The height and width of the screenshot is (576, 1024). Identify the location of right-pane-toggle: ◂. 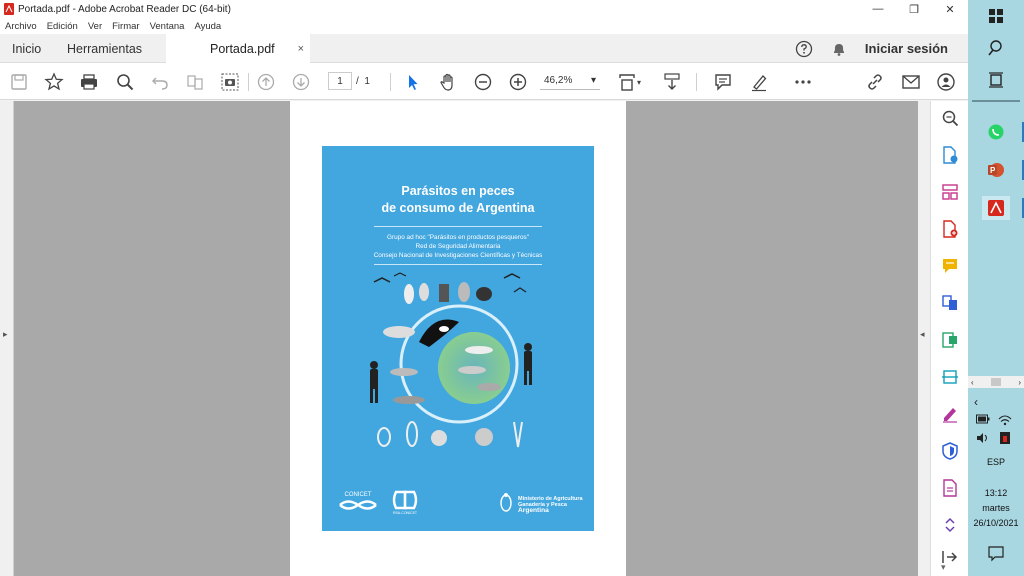
(924, 338).